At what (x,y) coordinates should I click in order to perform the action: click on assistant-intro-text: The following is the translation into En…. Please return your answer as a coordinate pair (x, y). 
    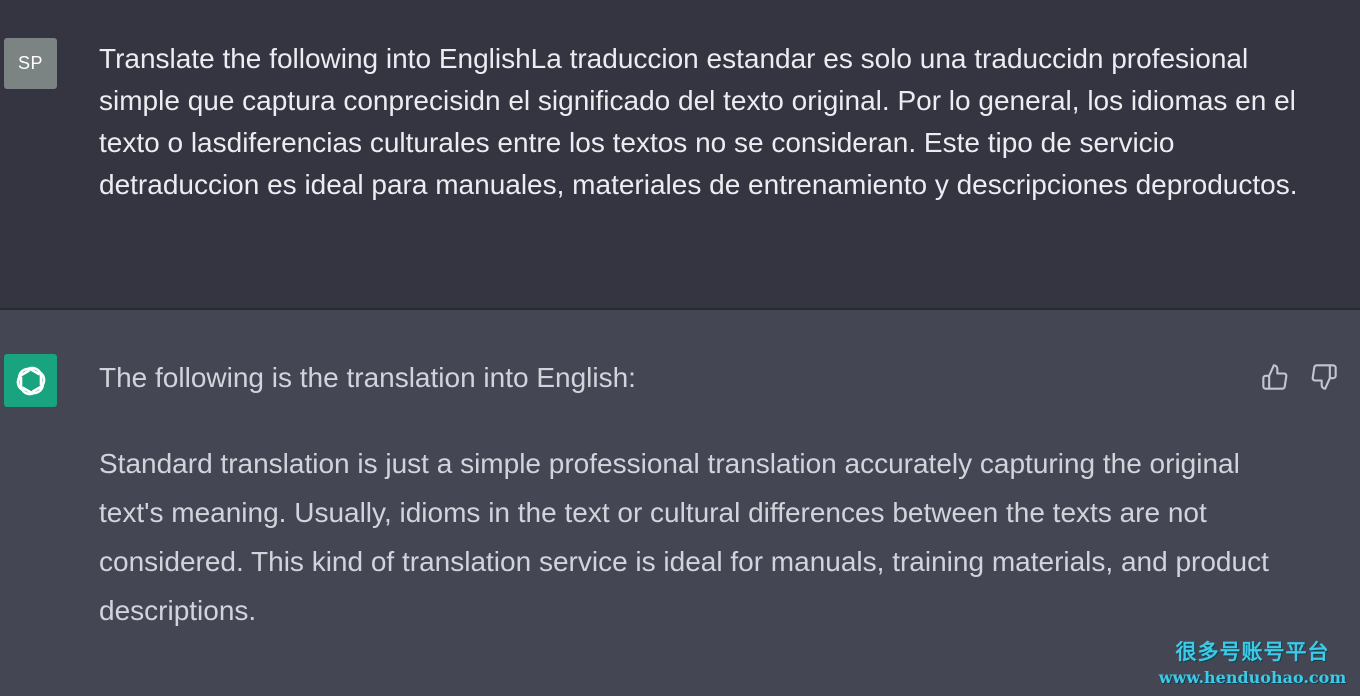
    Looking at the image, I should click on (367, 377).